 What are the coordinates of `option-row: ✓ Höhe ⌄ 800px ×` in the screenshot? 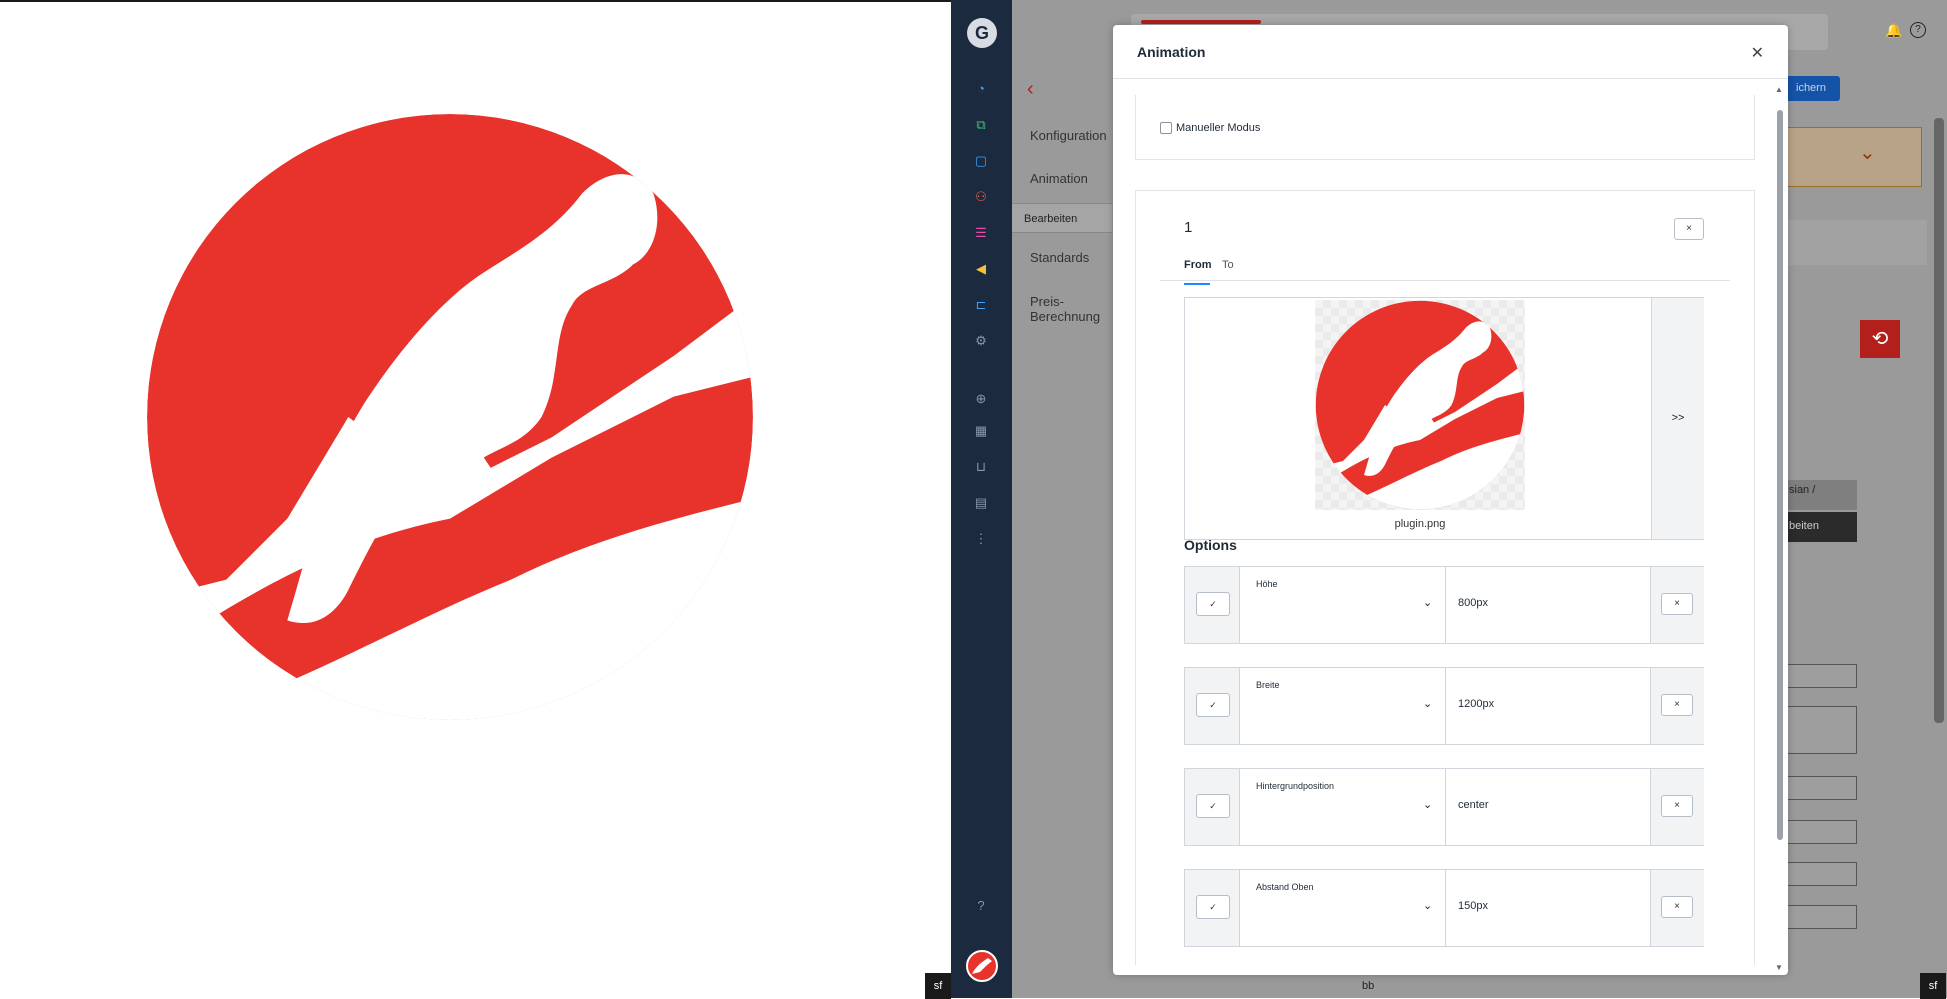 It's located at (1444, 605).